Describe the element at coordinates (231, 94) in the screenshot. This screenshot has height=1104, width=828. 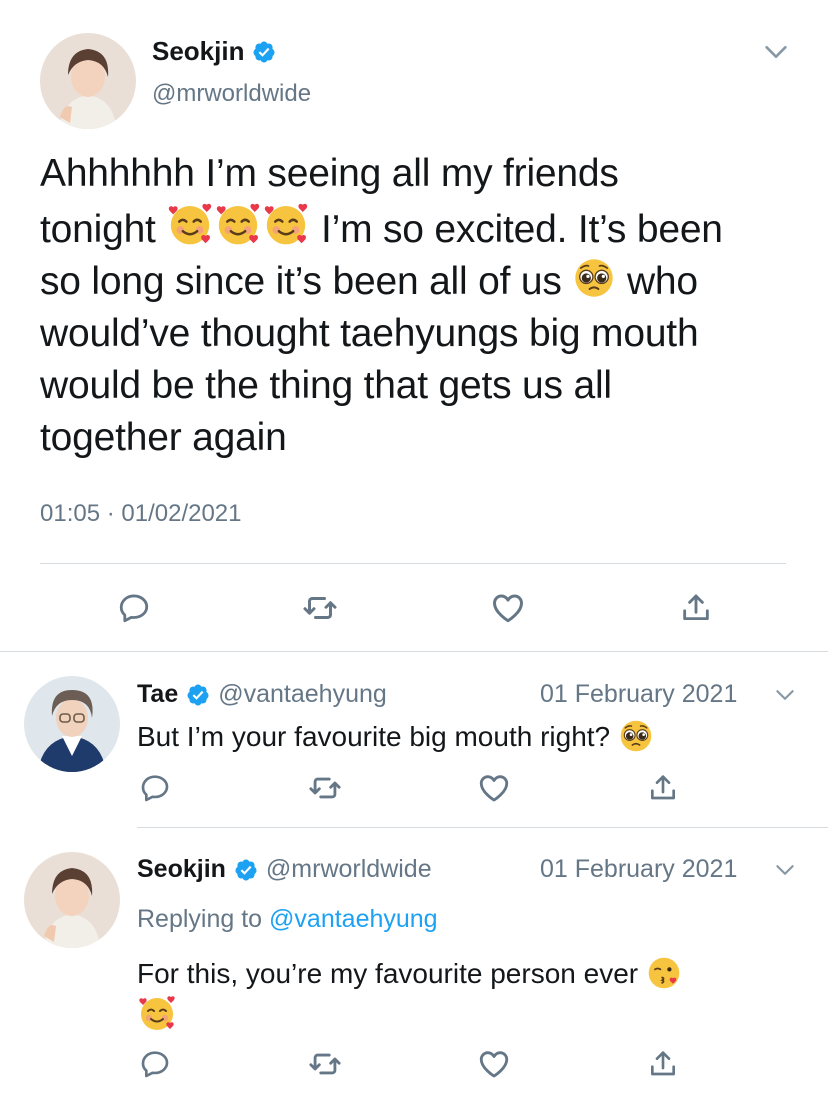
I see `author-handle: @mrworldwide` at that location.